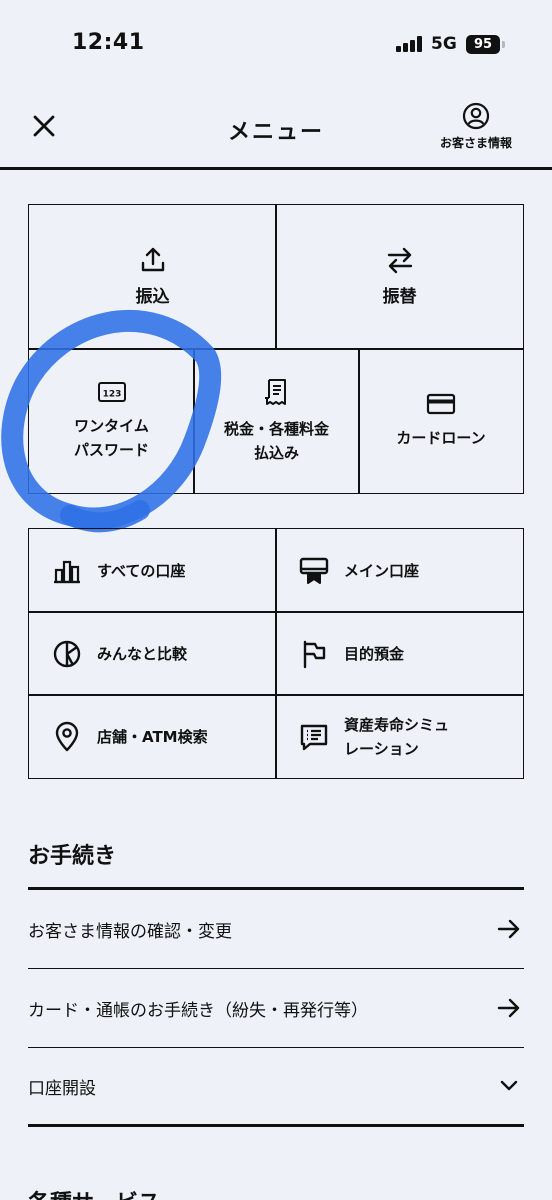 The height and width of the screenshot is (1200, 552). Describe the element at coordinates (476, 116) in the screenshot. I see `user-circle-icon` at that location.